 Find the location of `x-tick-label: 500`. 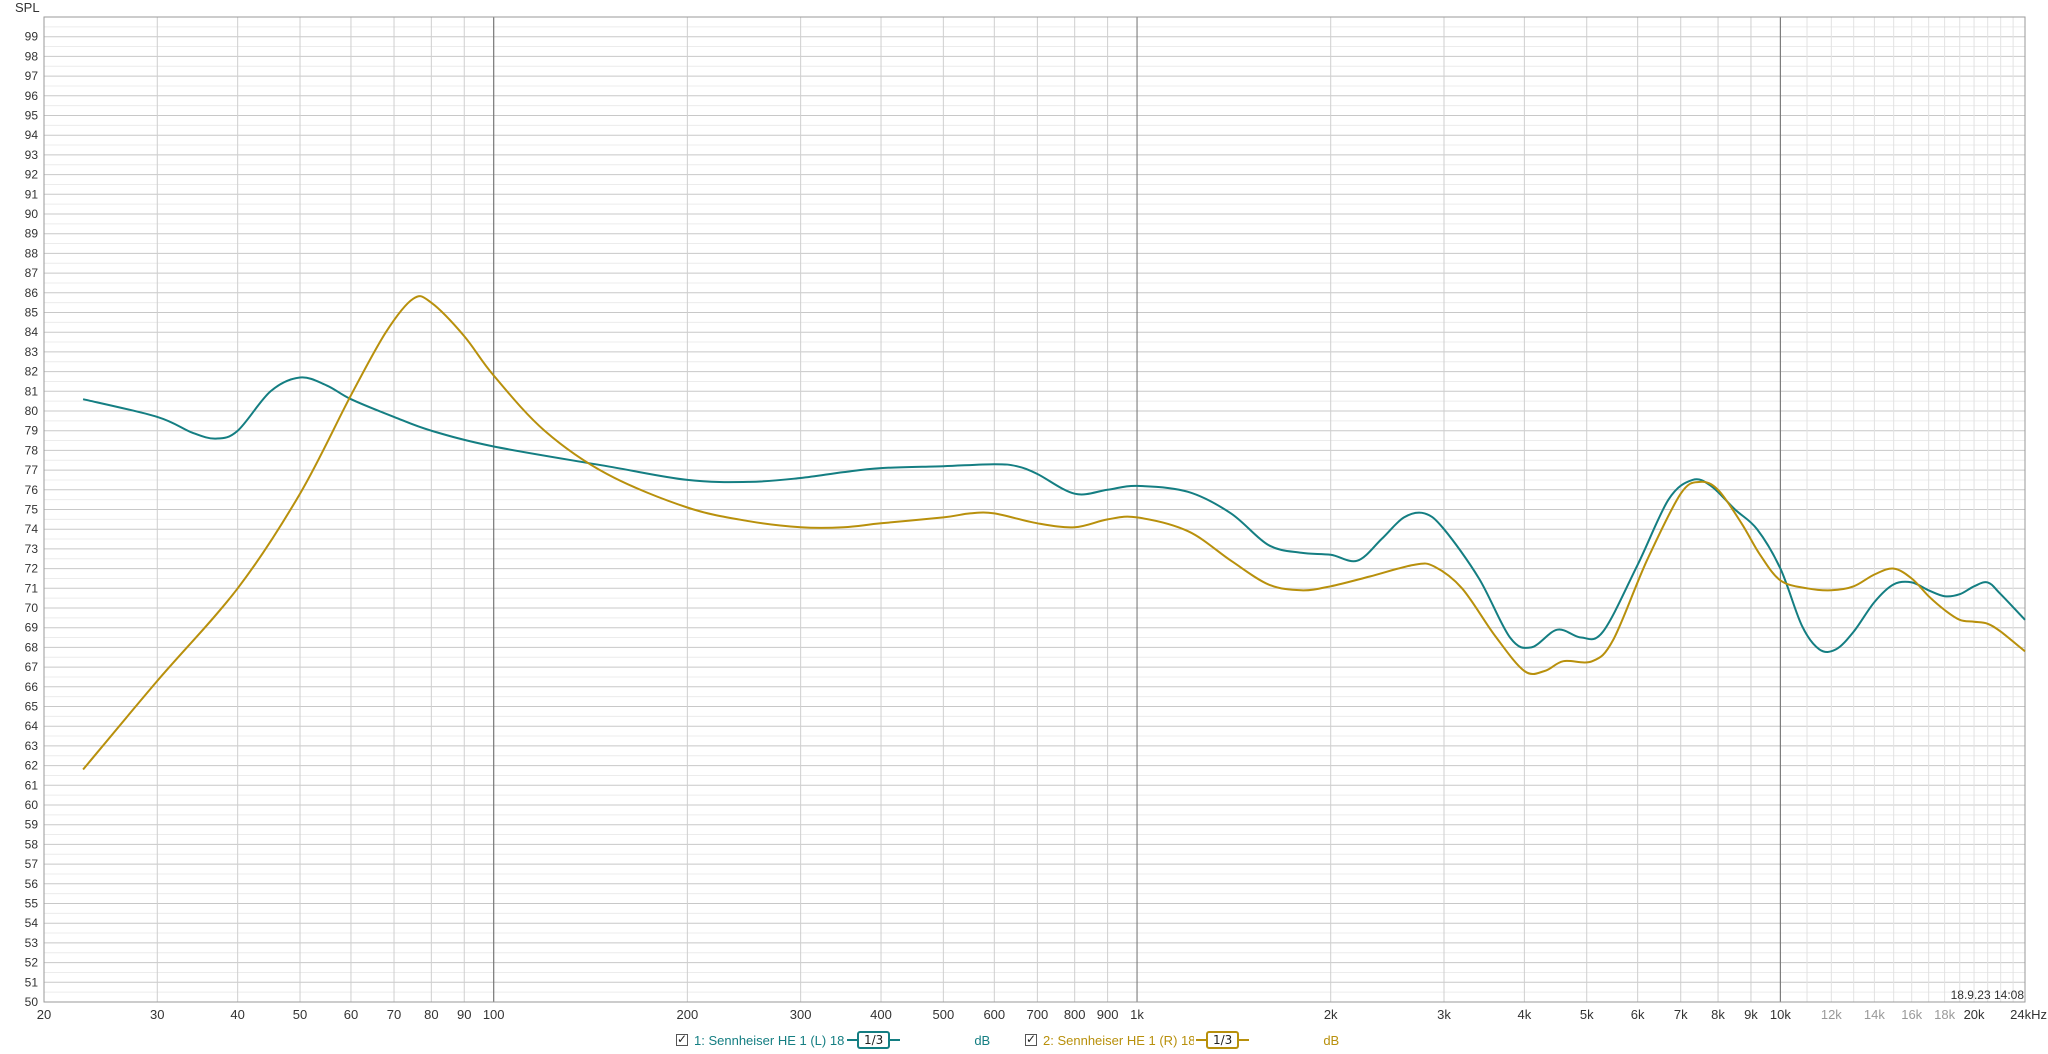

x-tick-label: 500 is located at coordinates (944, 1014).